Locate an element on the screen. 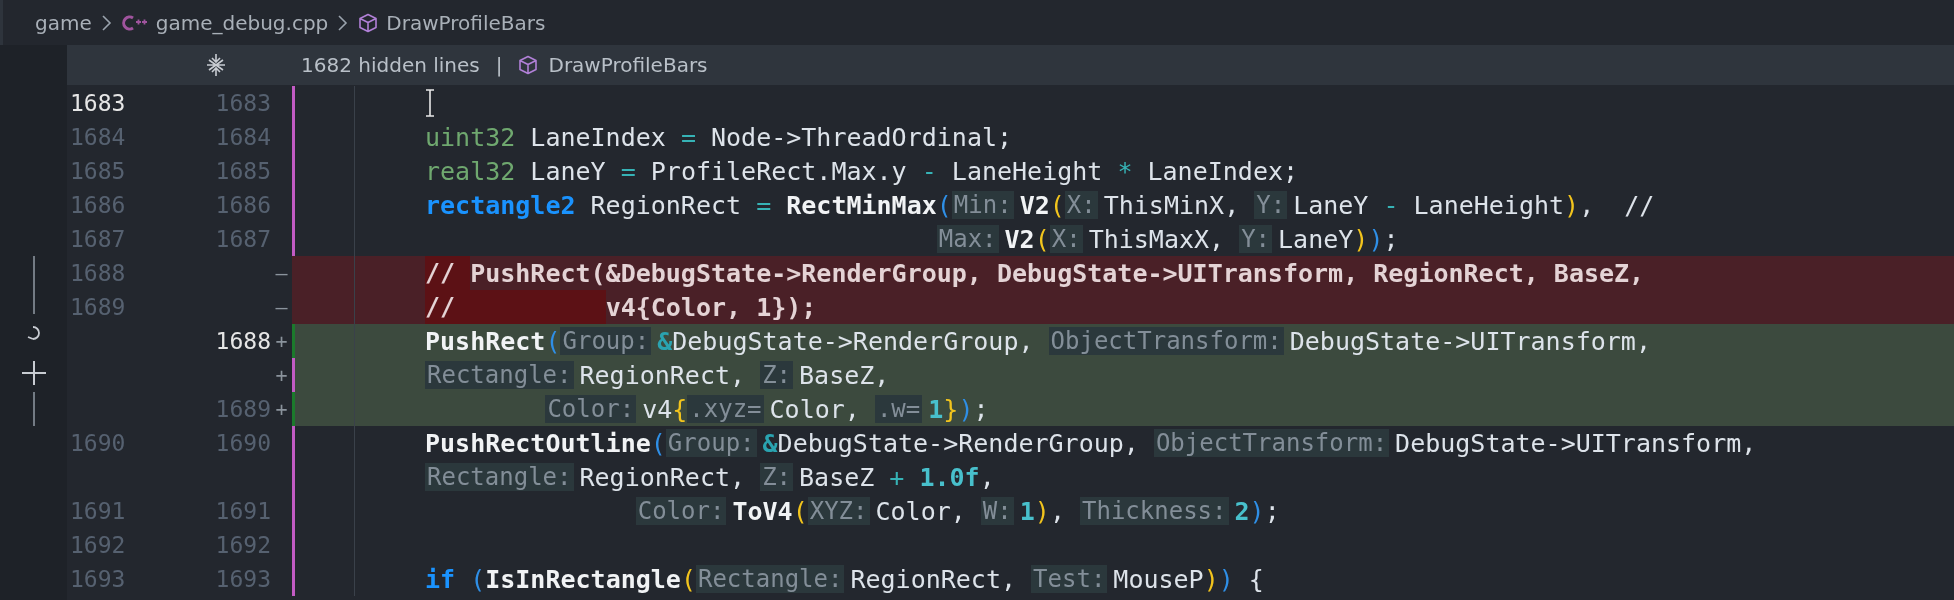 The width and height of the screenshot is (1954, 600). symbol-name: DrawProfileBars is located at coordinates (628, 65).